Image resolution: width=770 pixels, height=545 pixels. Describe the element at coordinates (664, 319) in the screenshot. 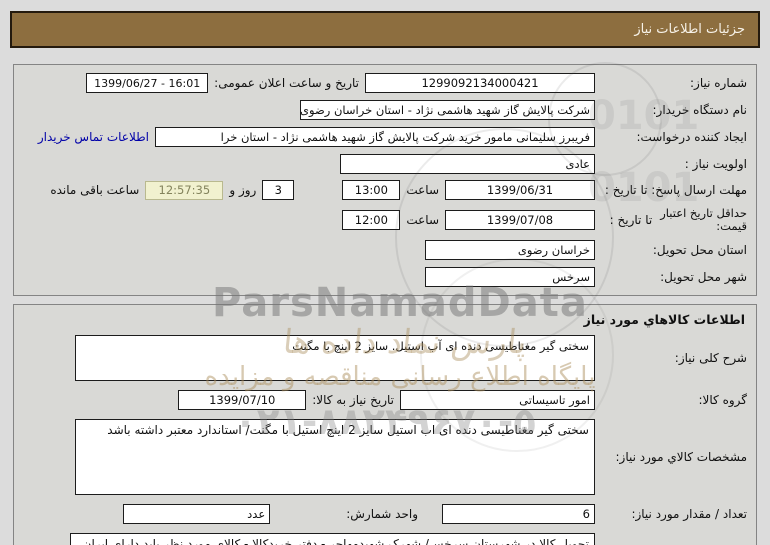

I see `goods-info-title: اطلاعات کالاهاي مورد نیاز` at that location.